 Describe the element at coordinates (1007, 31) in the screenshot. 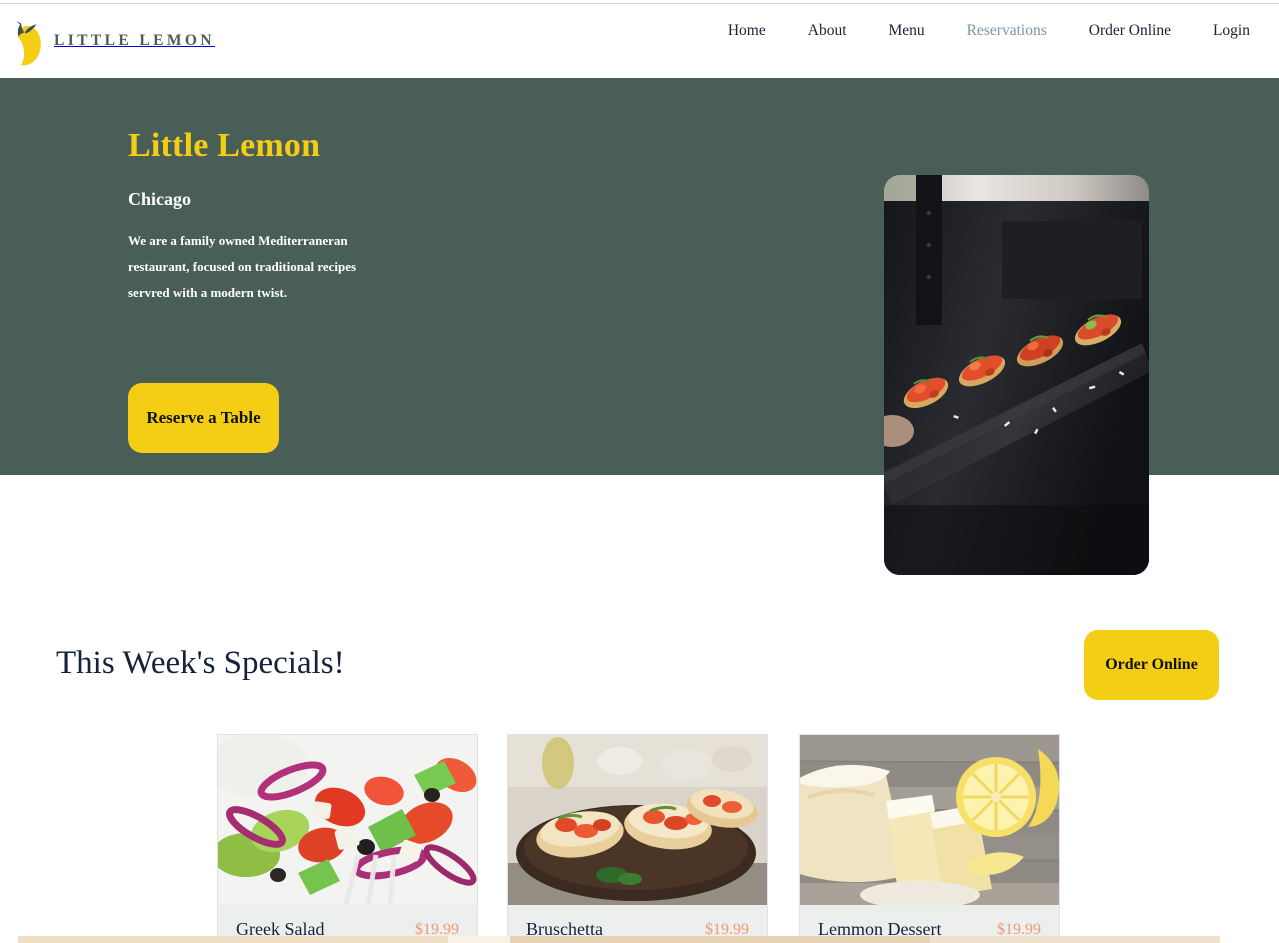

I see `nav-item-reservations: Reservations` at that location.